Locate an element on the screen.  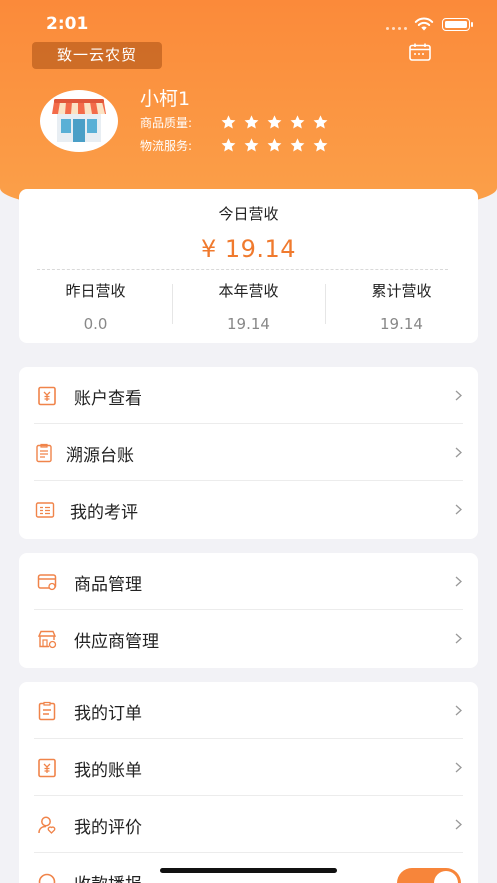
trace-clipboard-icon is located at coordinates (44, 453).